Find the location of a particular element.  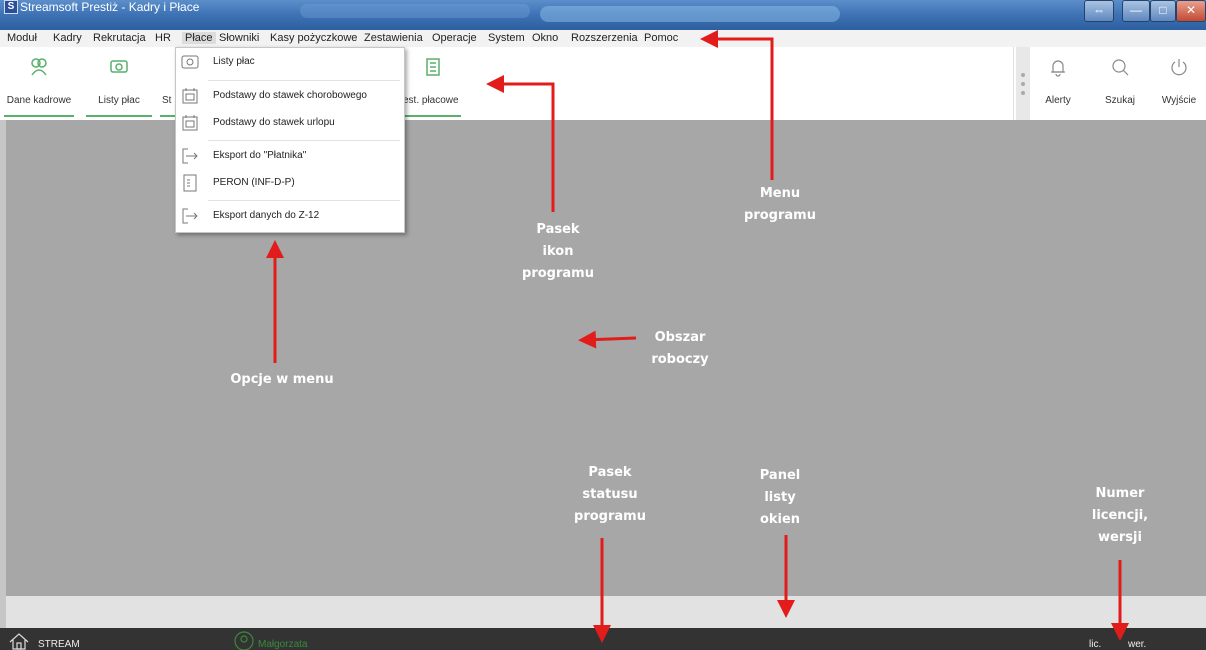

dropdown-item-label: Eksport danych do Z-12 is located at coordinates (266, 215).